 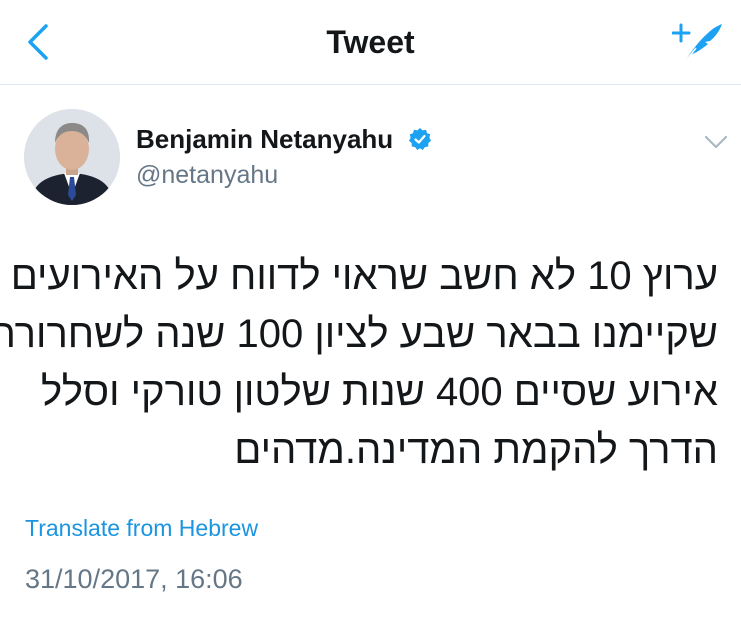 I want to click on author-handle: @netanyahu, so click(x=207, y=175).